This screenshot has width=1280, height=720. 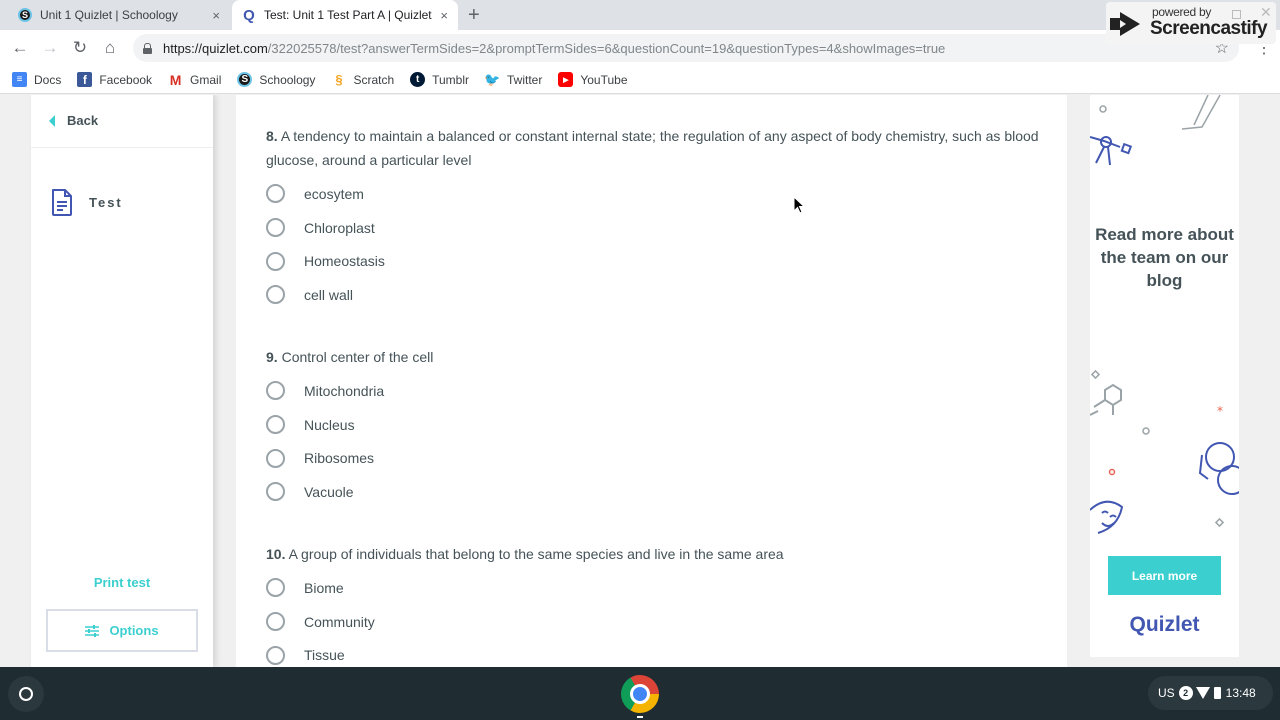 I want to click on minimize-icon, so click(x=1236, y=14).